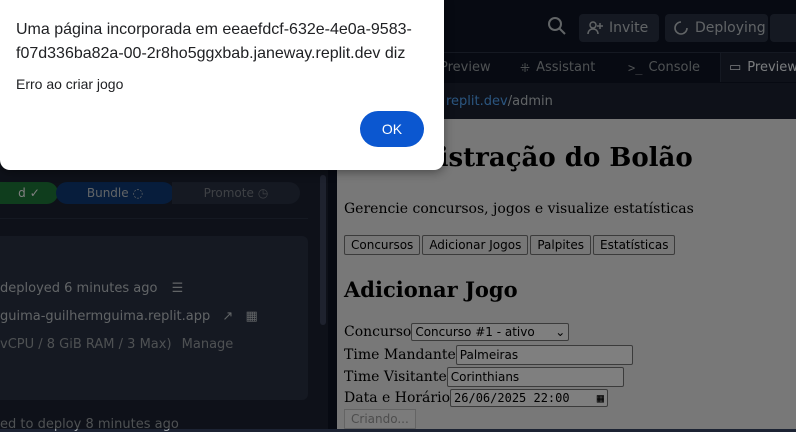  What do you see at coordinates (70, 84) in the screenshot?
I see `dialog-body: Erro ao criar jogo` at bounding box center [70, 84].